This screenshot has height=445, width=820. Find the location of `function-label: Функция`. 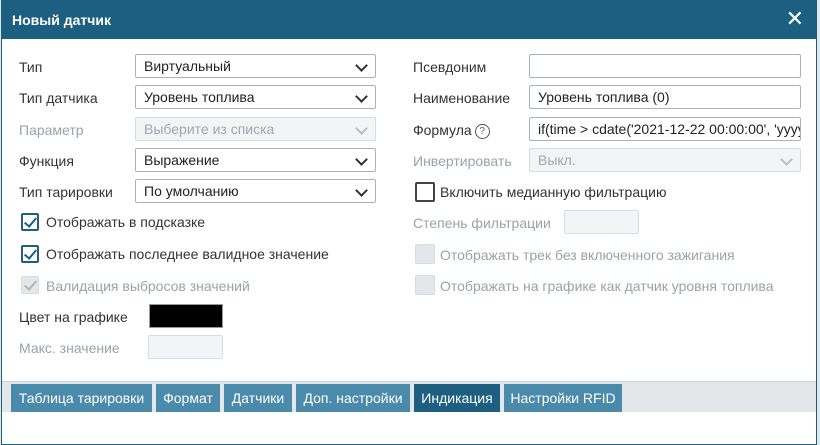

function-label: Функция is located at coordinates (46, 161).